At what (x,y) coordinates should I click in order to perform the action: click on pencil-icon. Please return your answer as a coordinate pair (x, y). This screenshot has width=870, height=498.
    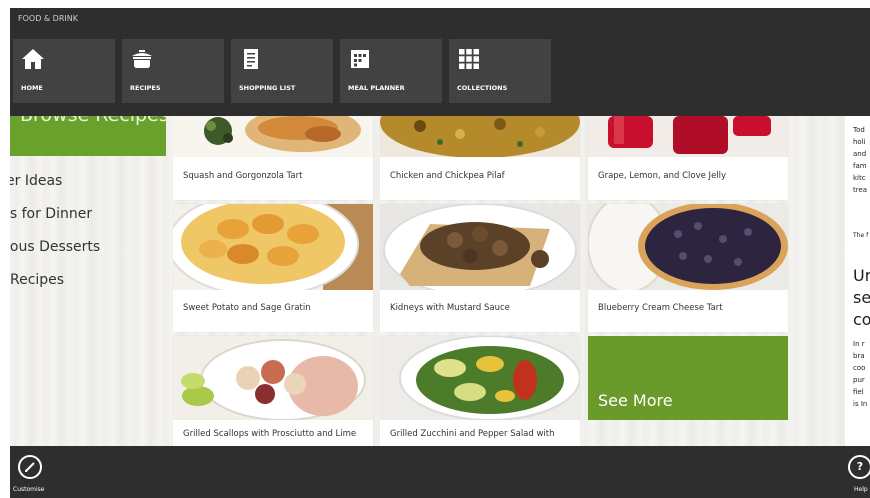
    Looking at the image, I should click on (30, 467).